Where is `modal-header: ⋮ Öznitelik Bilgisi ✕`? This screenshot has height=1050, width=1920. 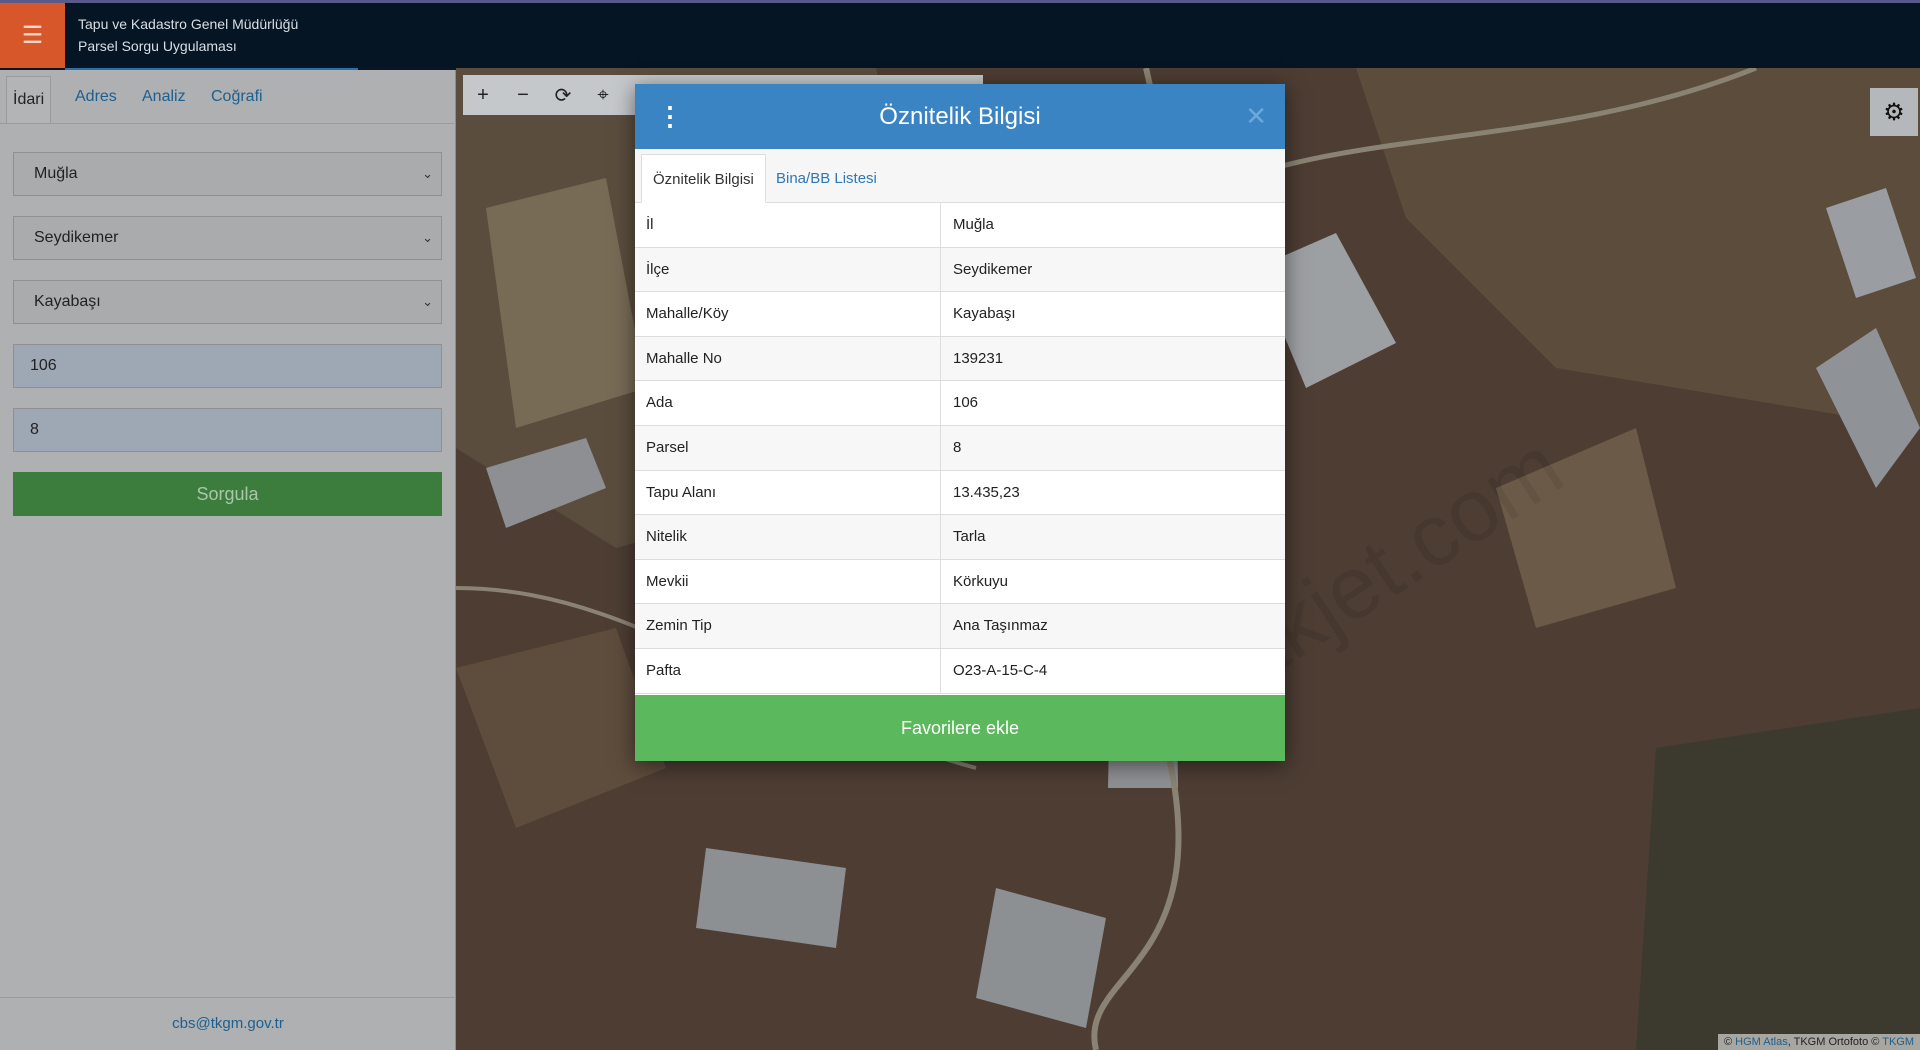
modal-header: ⋮ Öznitelik Bilgisi ✕ is located at coordinates (960, 116).